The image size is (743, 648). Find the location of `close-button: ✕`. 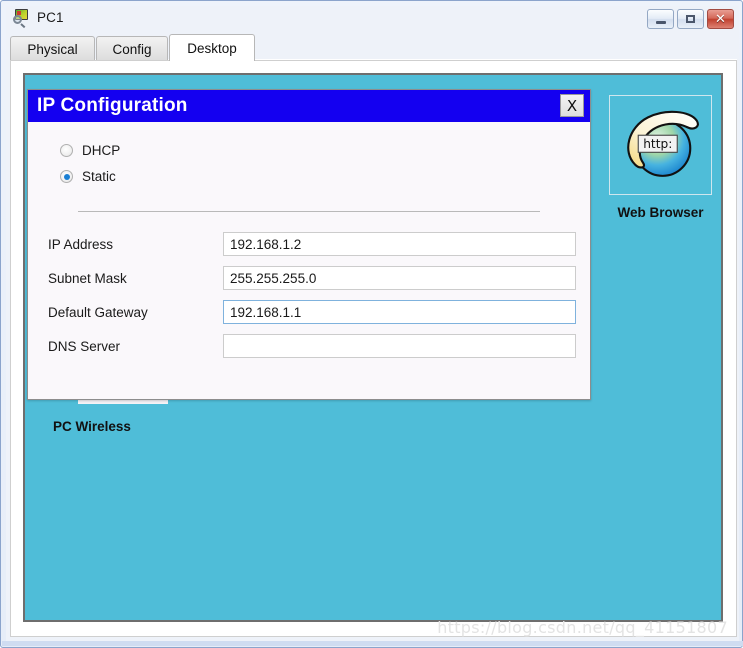

close-button: ✕ is located at coordinates (720, 19).